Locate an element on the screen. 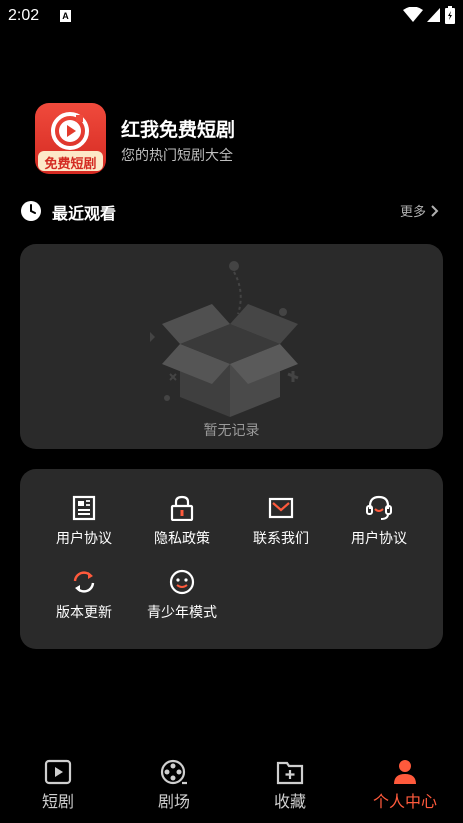  signal-icon is located at coordinates (433, 15).